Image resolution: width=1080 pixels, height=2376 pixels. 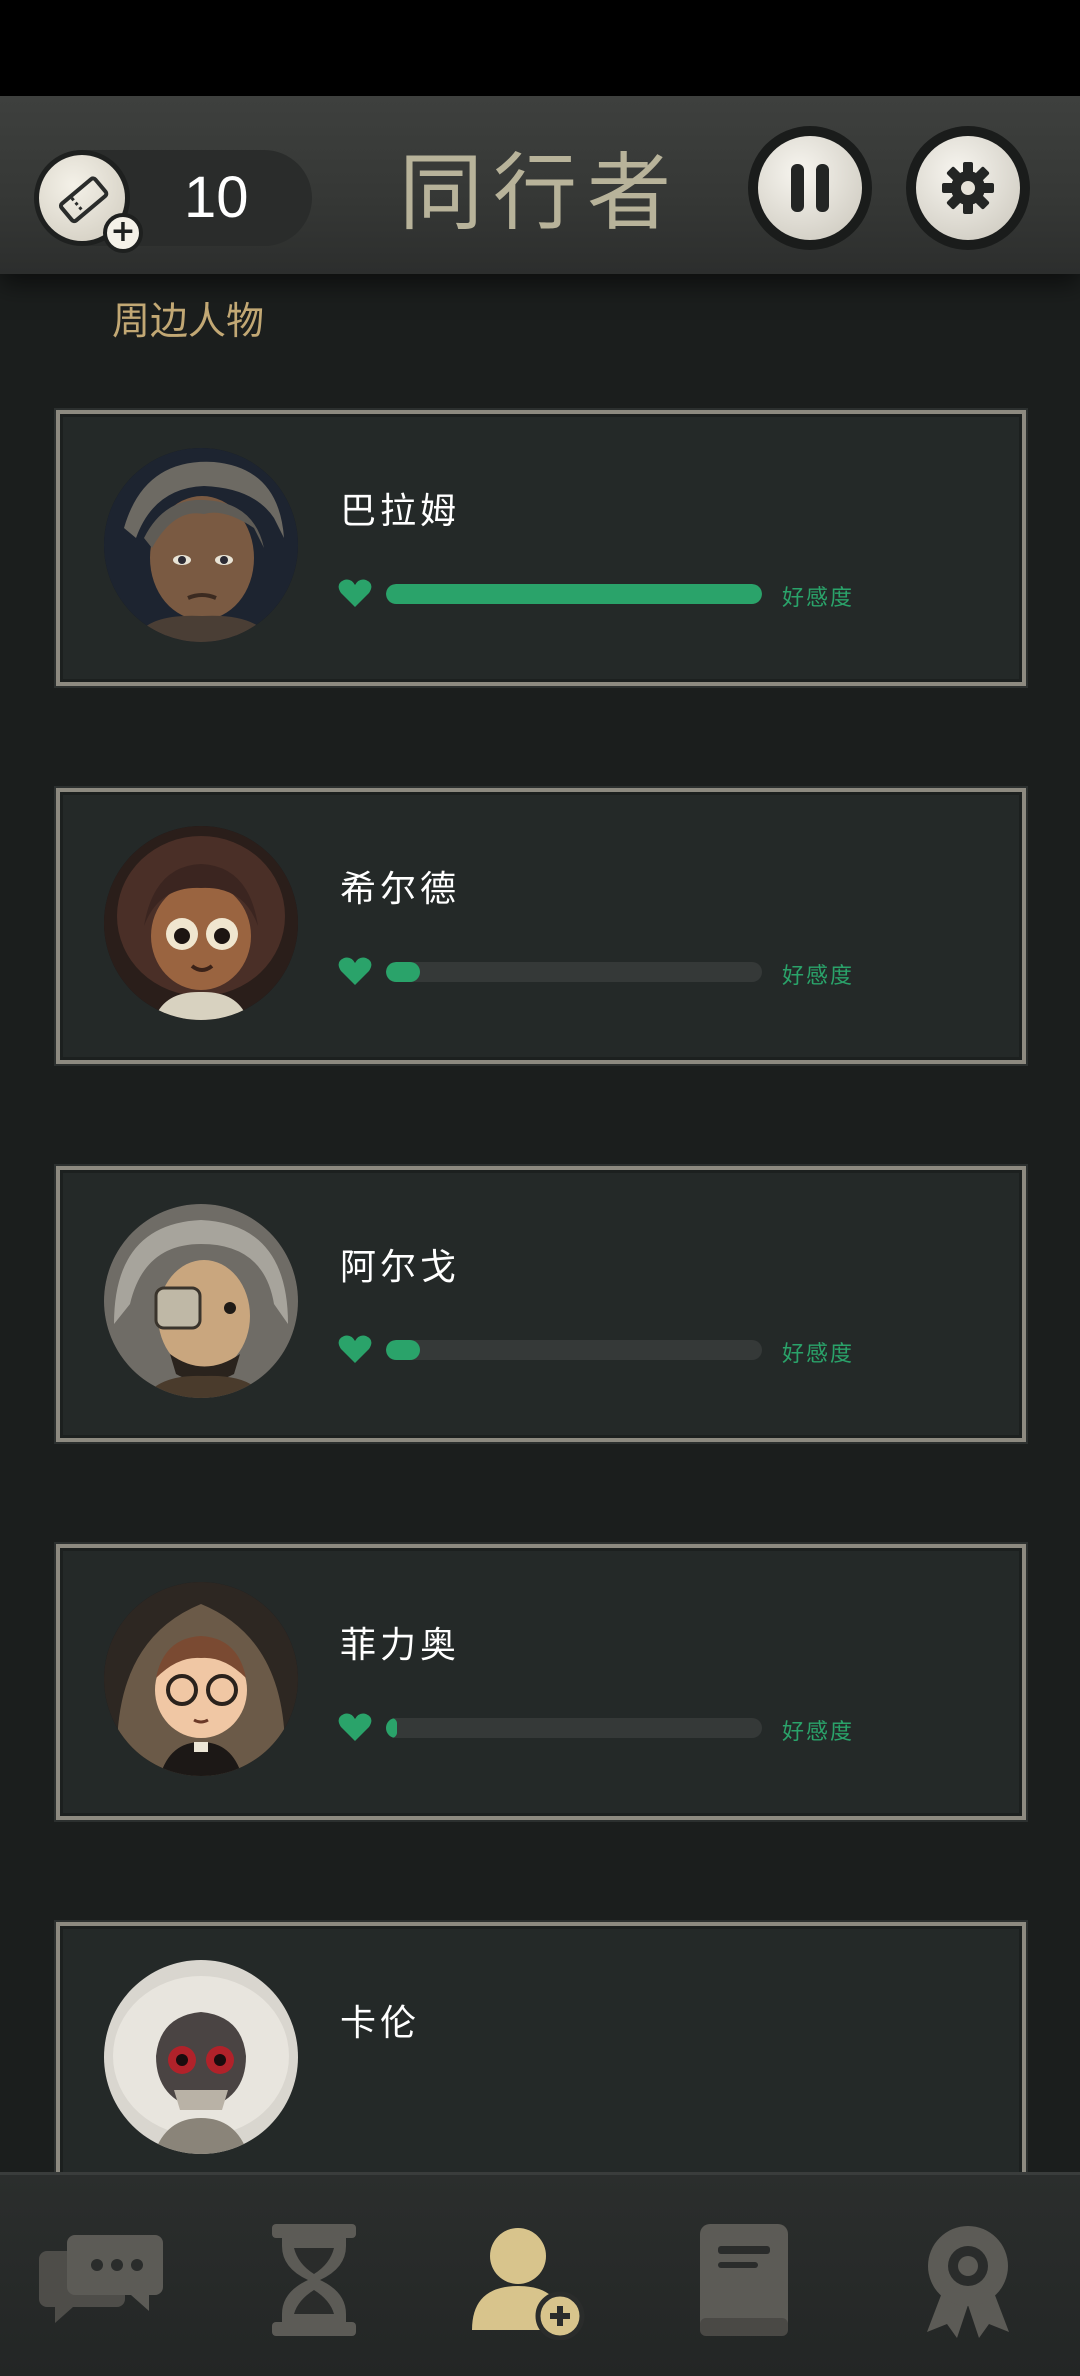 I want to click on nav-companions, so click(x=526, y=2280).